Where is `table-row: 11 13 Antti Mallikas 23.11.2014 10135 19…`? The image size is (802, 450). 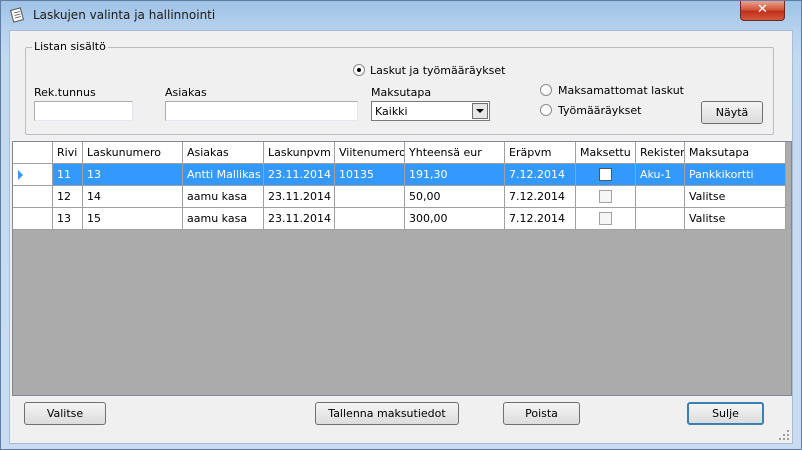
table-row: 11 13 Antti Mallikas 23.11.2014 10135 19… is located at coordinates (399, 175).